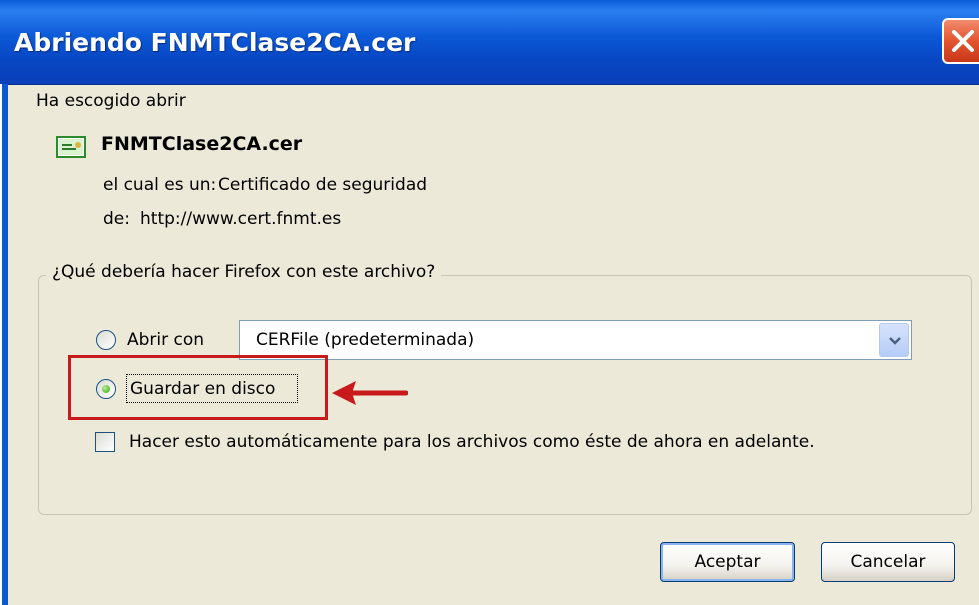 This screenshot has width=979, height=605. I want to click on cancel-button: Cancelar, so click(888, 562).